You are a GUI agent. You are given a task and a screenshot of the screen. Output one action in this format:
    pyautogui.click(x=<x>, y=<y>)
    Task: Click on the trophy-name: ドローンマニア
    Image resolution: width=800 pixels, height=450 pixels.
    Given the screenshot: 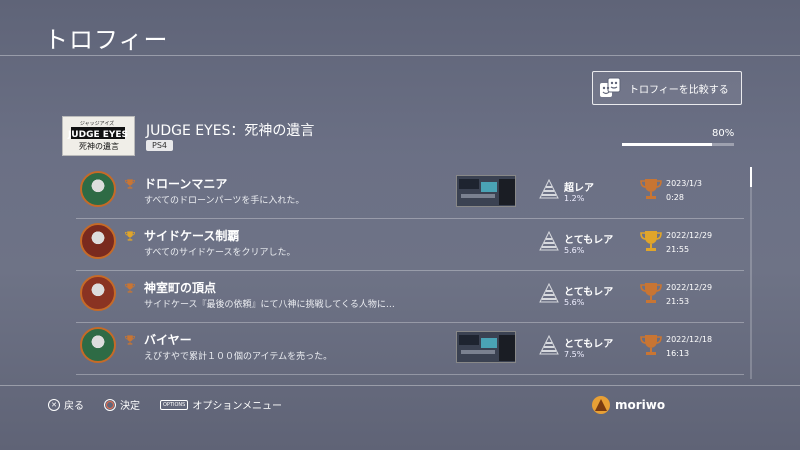 What is the action you would take?
    pyautogui.click(x=186, y=184)
    